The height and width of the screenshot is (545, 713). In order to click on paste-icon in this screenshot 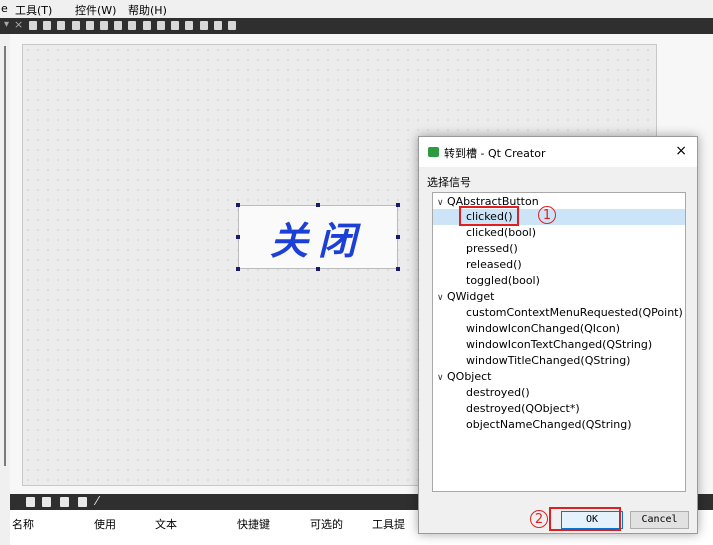, I will do `click(64, 502)`.